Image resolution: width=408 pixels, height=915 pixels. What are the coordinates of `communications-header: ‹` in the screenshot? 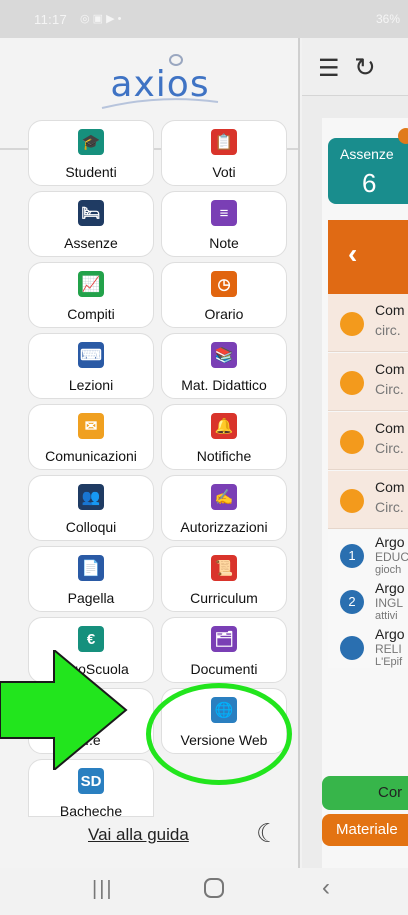 It's located at (368, 257).